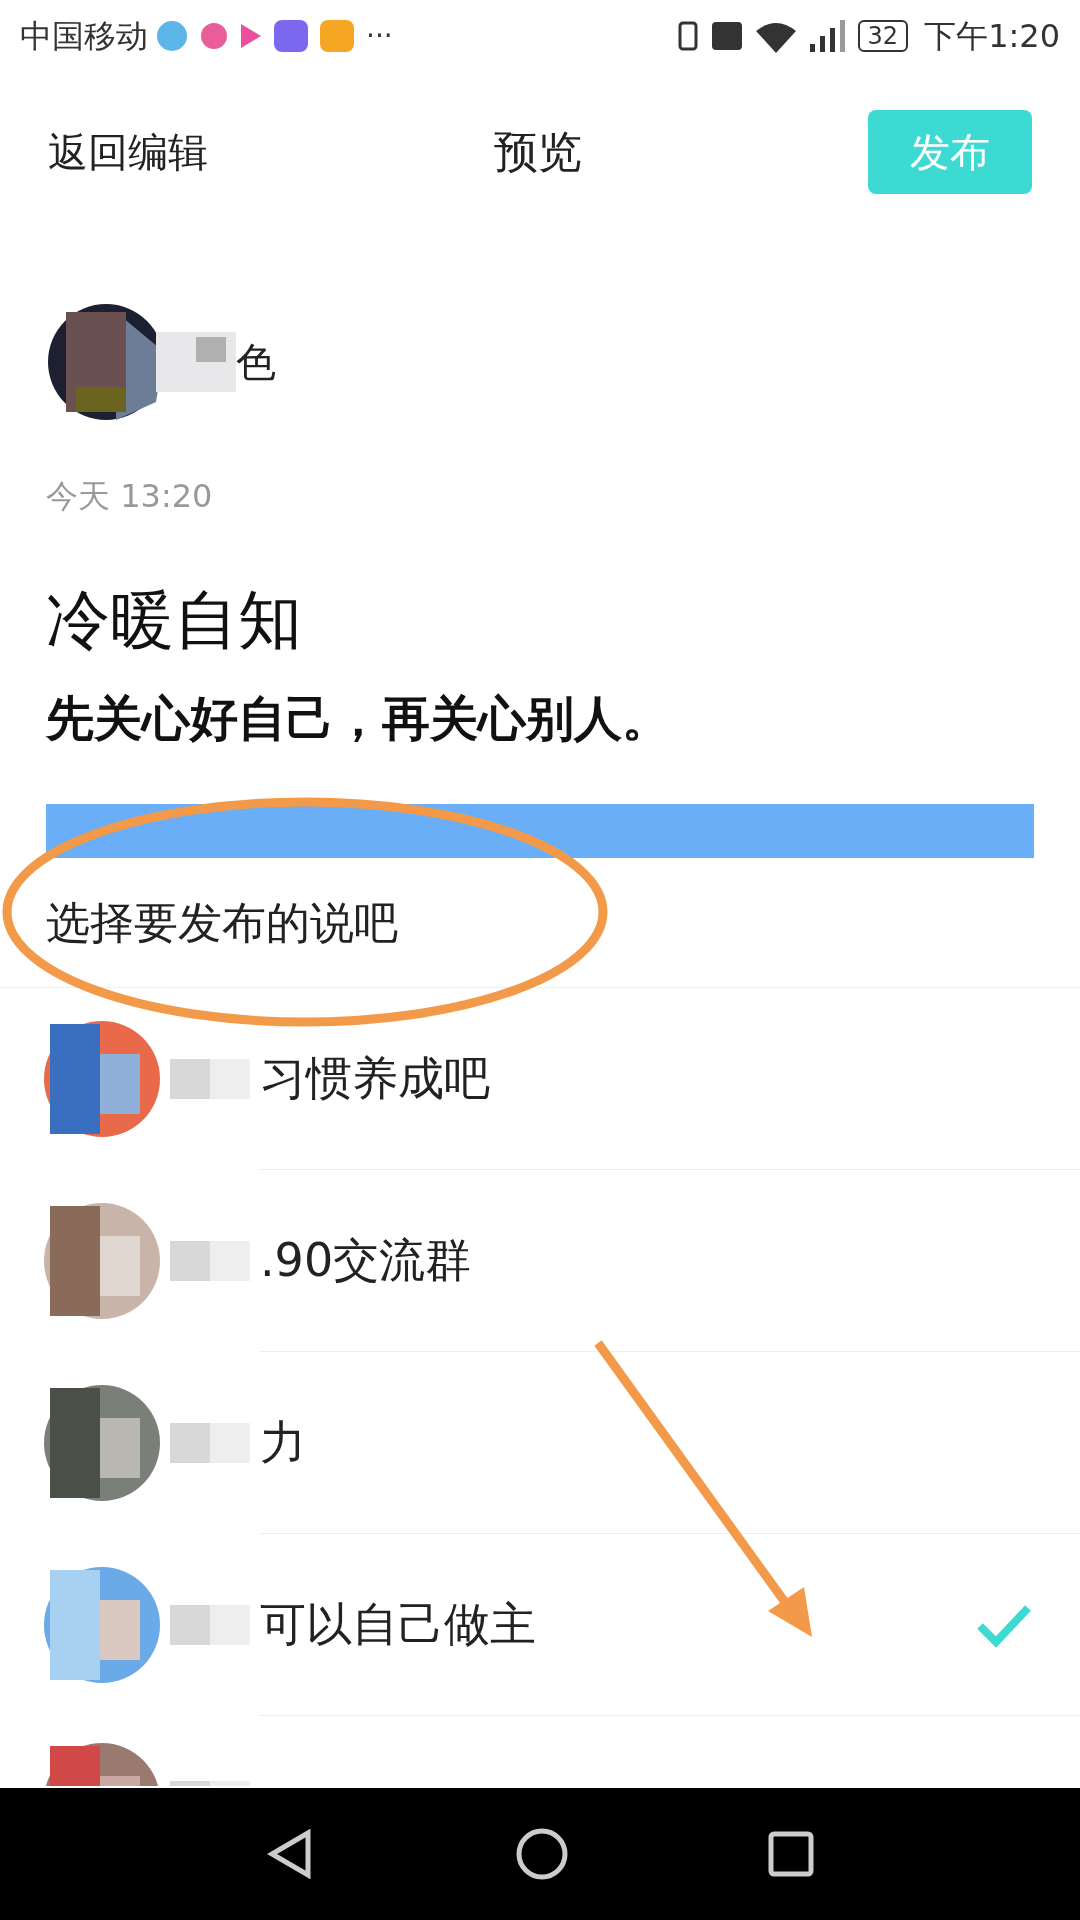  I want to click on more-indicator: ···, so click(379, 36).